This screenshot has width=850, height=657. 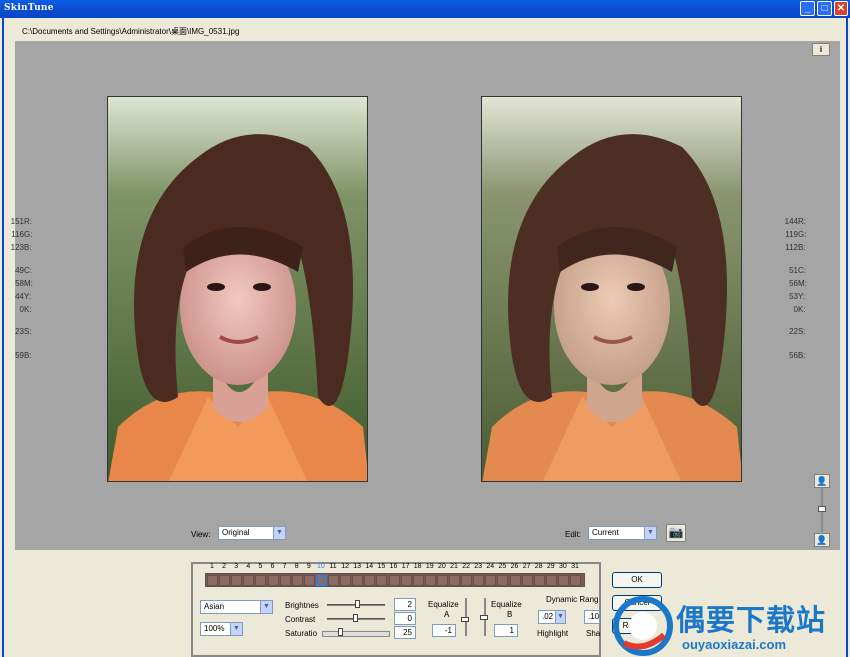 What do you see at coordinates (405, 632) in the screenshot?
I see `saturation-input: 25` at bounding box center [405, 632].